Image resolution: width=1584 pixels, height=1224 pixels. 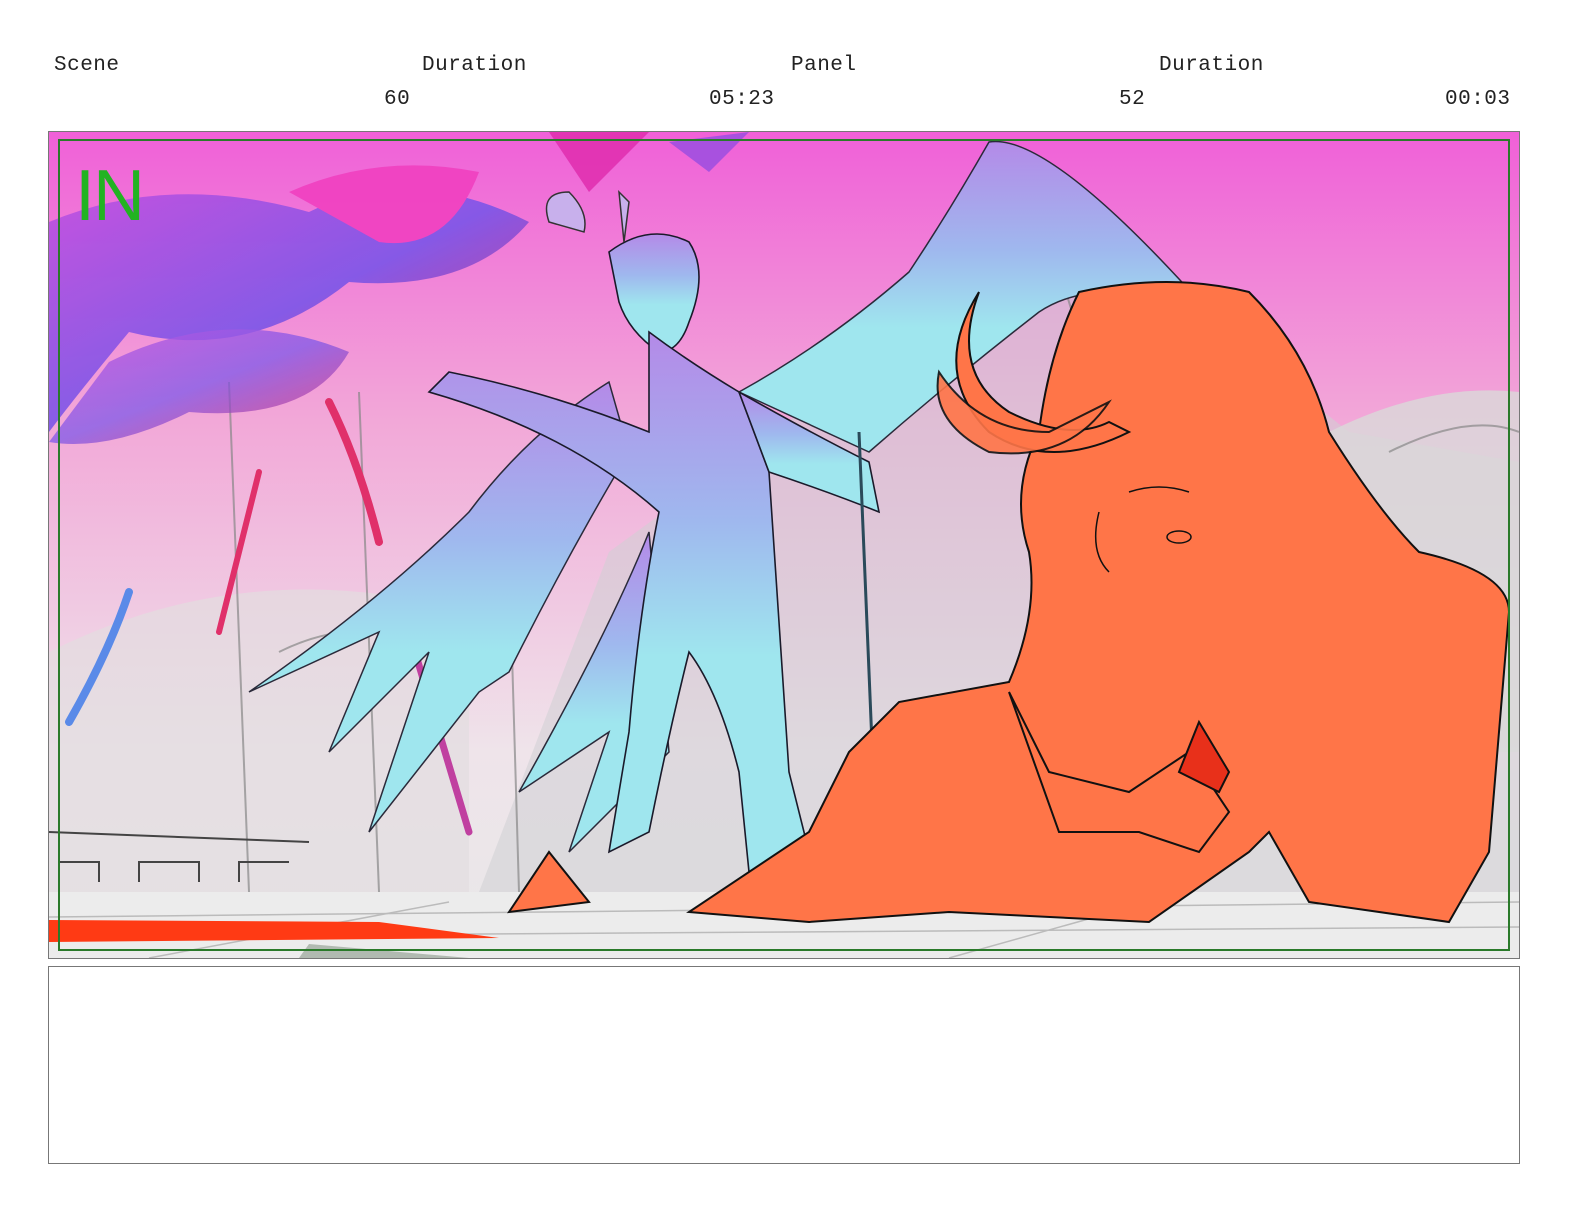 What do you see at coordinates (784, 979) in the screenshot?
I see `panel-notes-text` at bounding box center [784, 979].